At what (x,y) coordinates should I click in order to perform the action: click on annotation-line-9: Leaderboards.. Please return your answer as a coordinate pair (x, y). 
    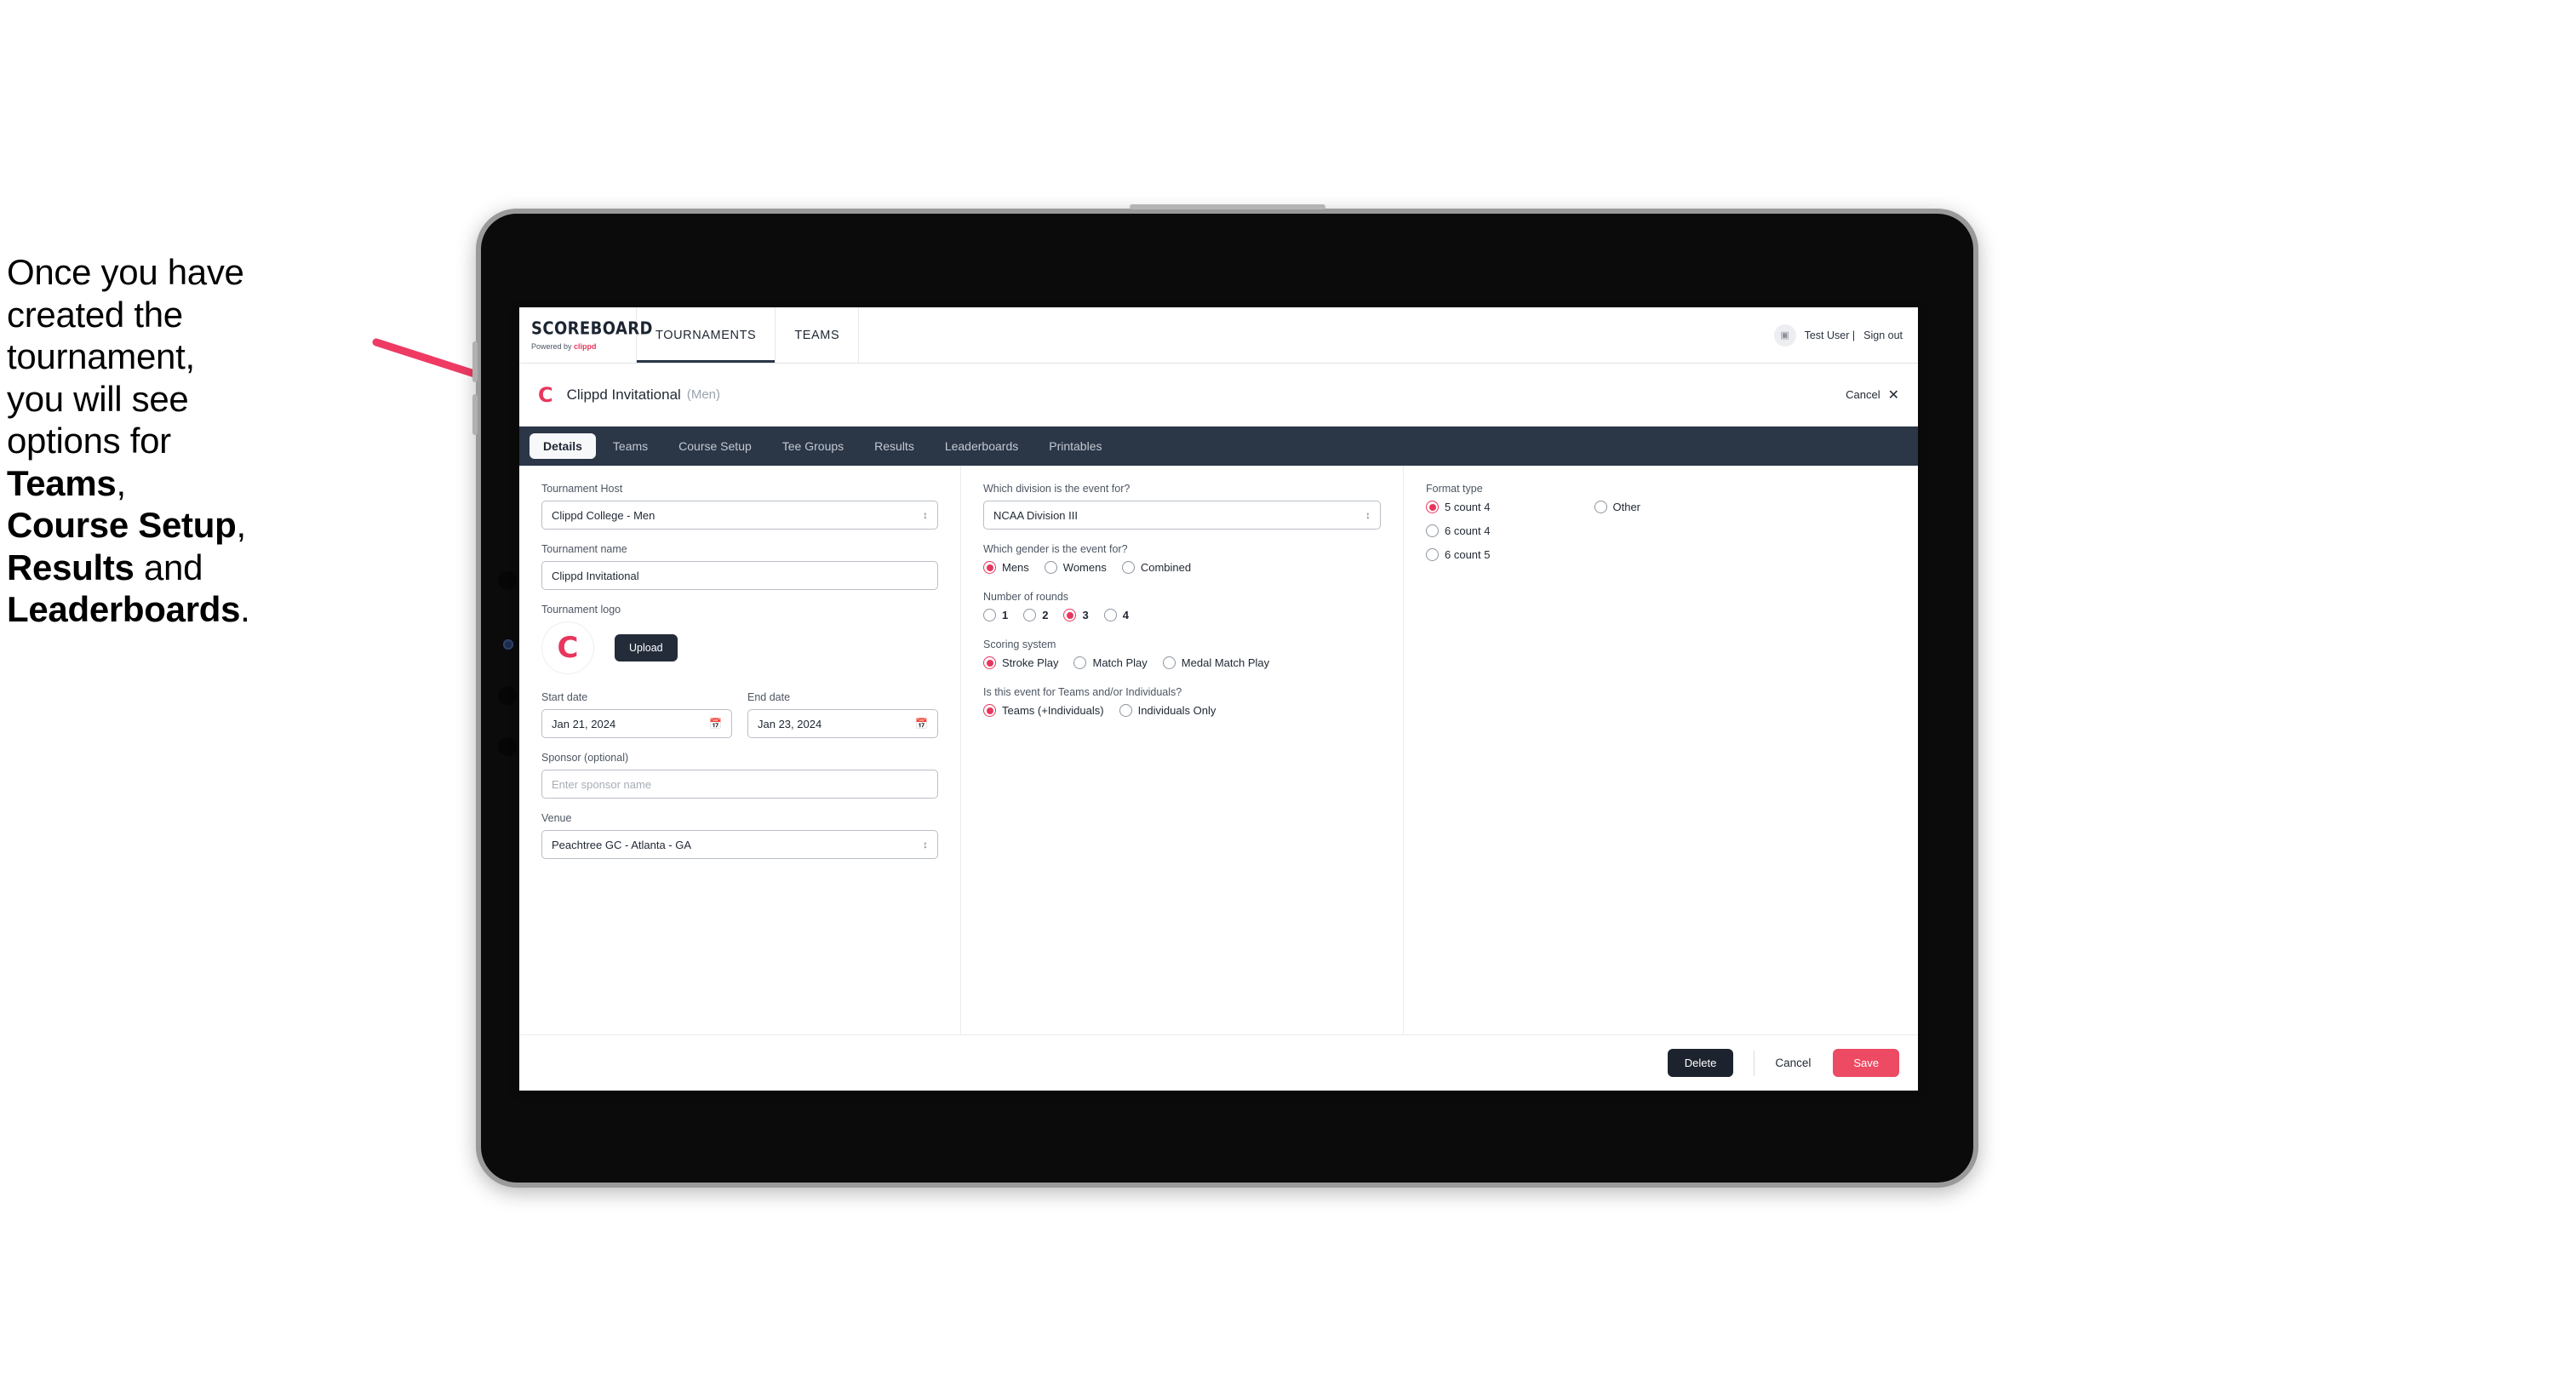
    Looking at the image, I should click on (228, 609).